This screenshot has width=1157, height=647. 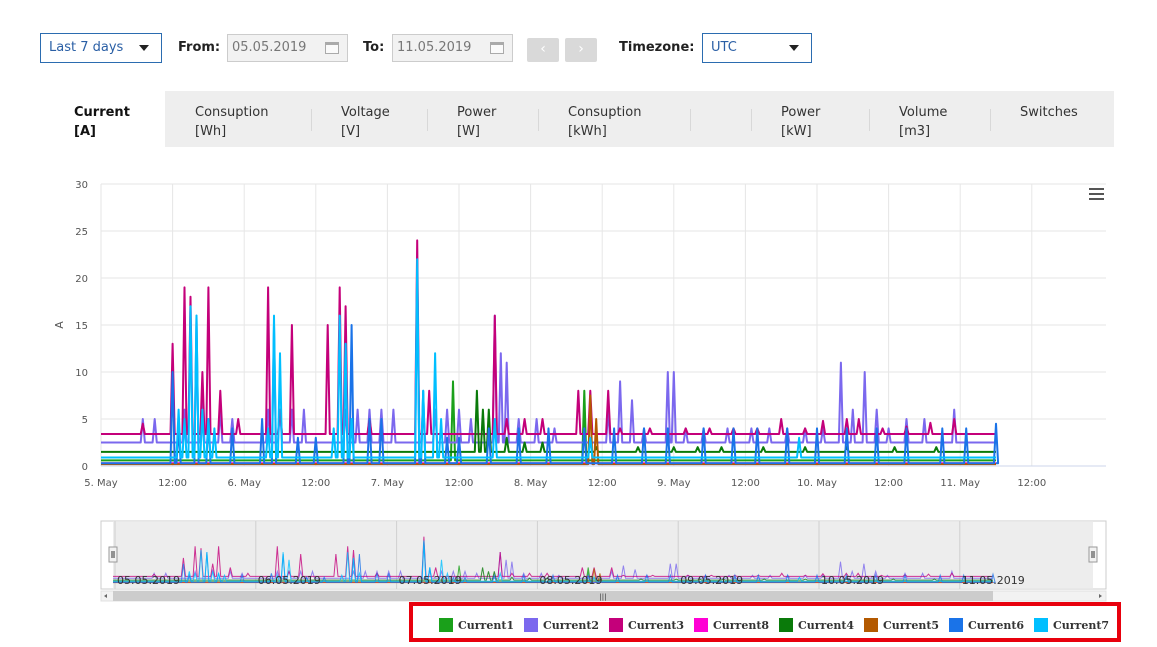 What do you see at coordinates (59, 325) in the screenshot?
I see `y-axis-label: A` at bounding box center [59, 325].